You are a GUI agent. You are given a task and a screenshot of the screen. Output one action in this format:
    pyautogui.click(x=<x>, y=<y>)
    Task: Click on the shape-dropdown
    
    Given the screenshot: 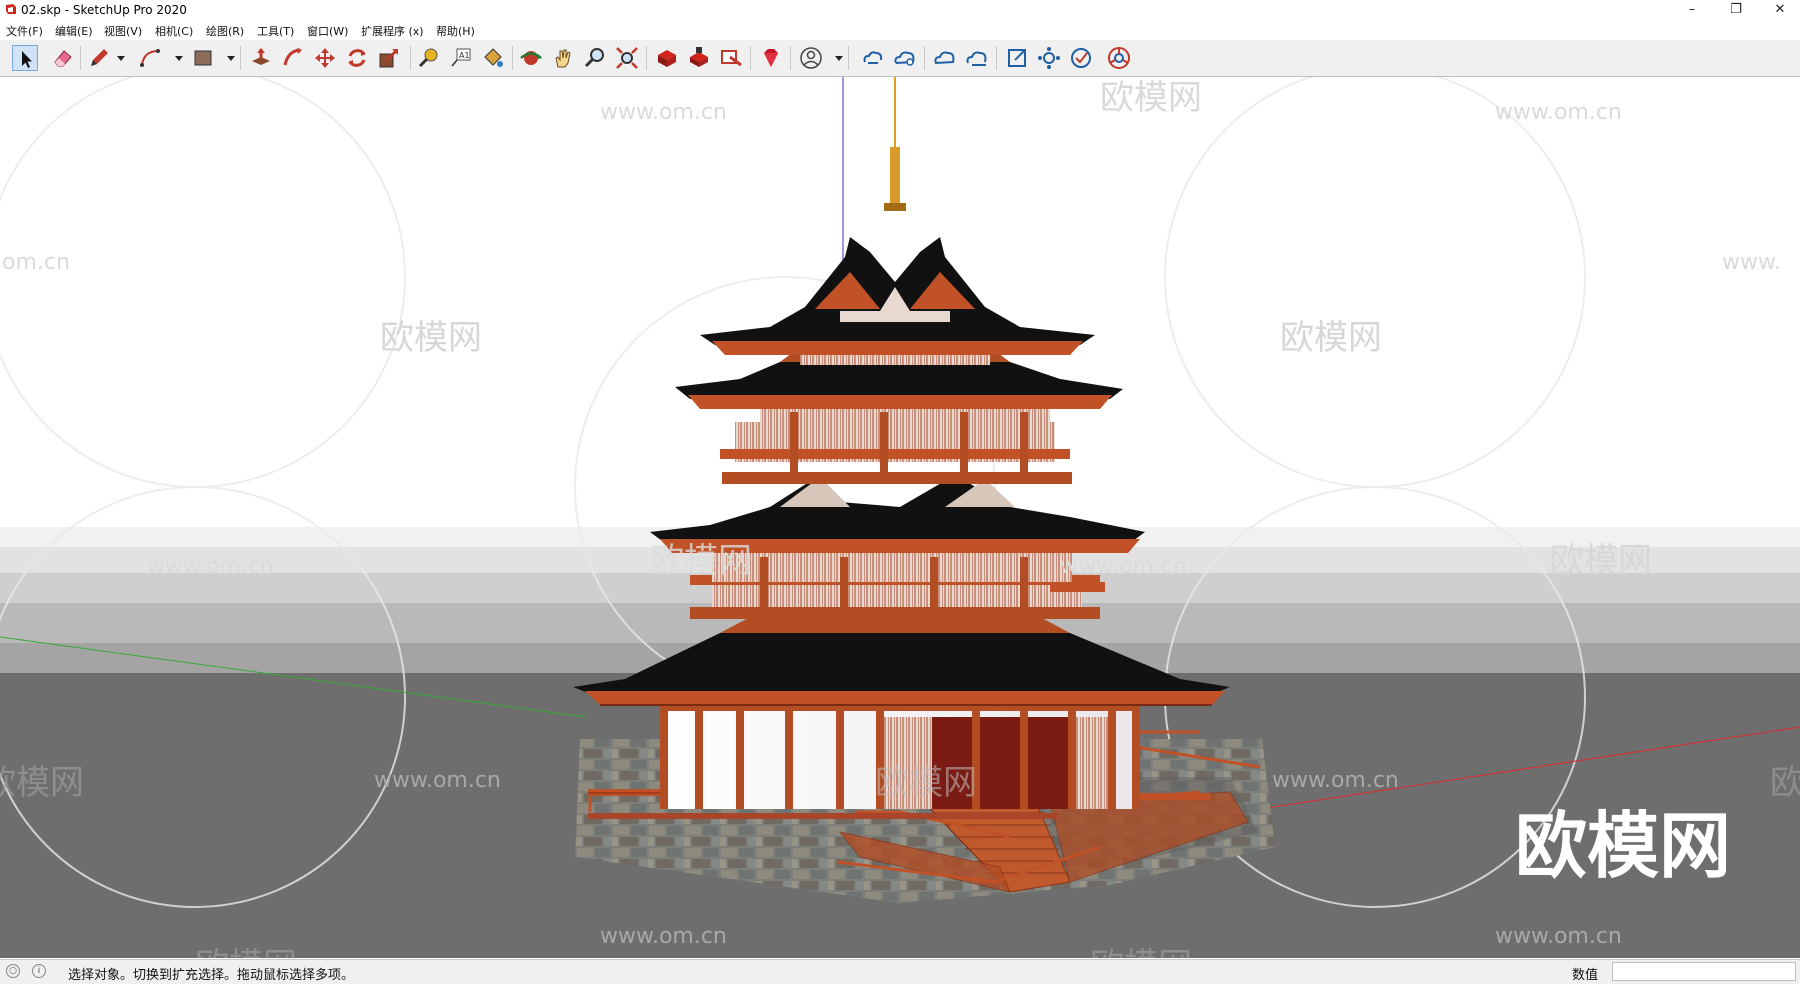 What is the action you would take?
    pyautogui.click(x=226, y=58)
    